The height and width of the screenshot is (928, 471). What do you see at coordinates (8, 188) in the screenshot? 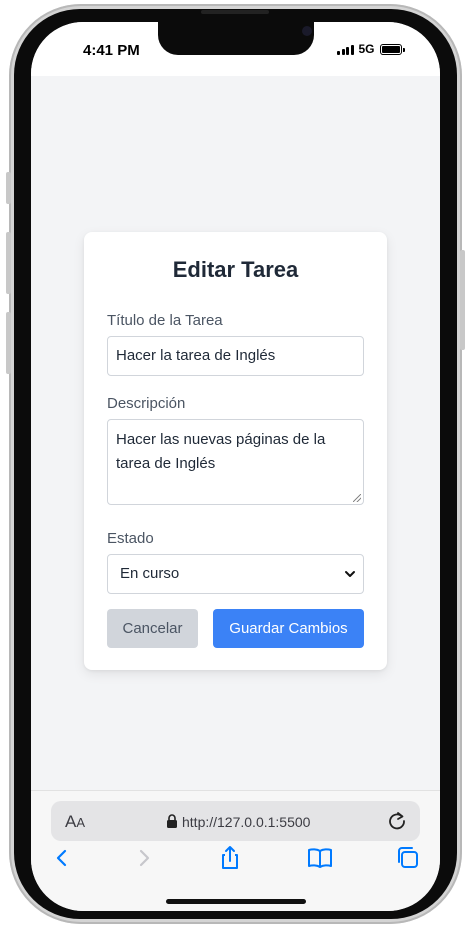
I see `silent-switch` at bounding box center [8, 188].